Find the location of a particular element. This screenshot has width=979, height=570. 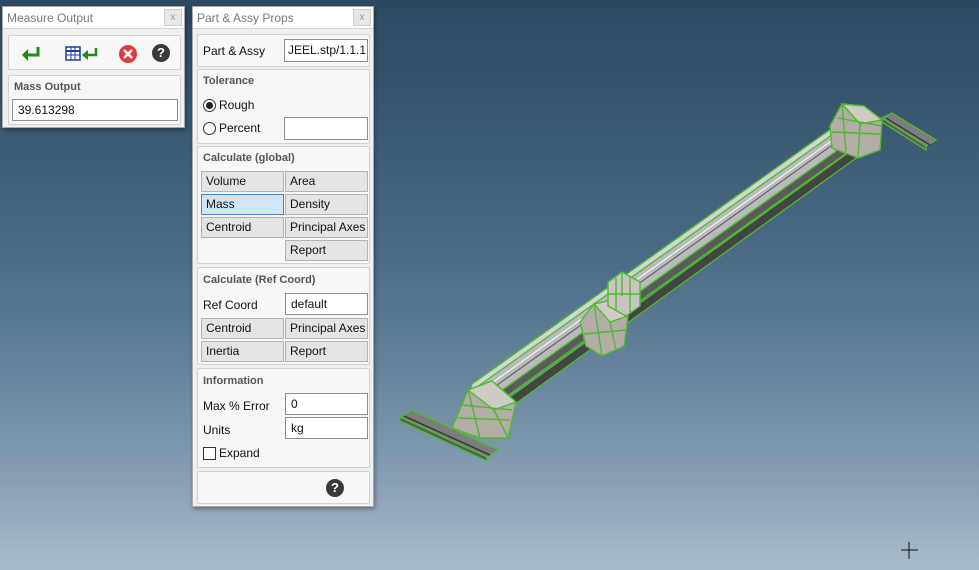

area-button: Area is located at coordinates (326, 181).